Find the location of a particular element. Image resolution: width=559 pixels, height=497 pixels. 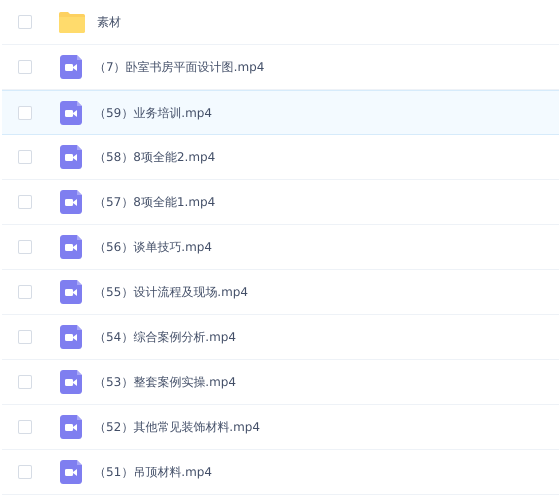

folder-icon is located at coordinates (72, 22).